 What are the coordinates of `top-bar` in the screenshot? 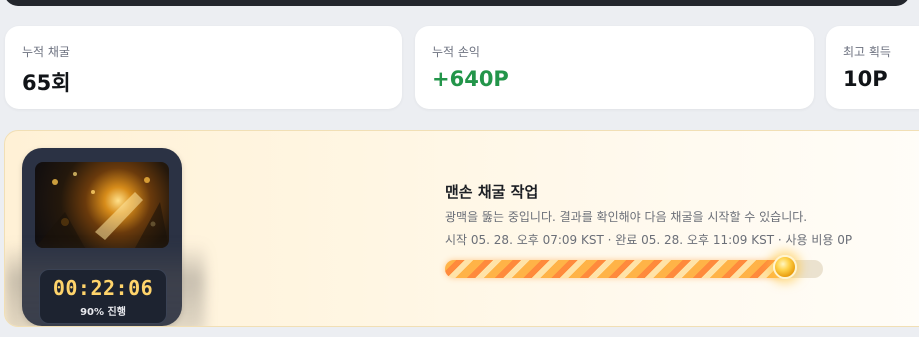 It's located at (457, 3).